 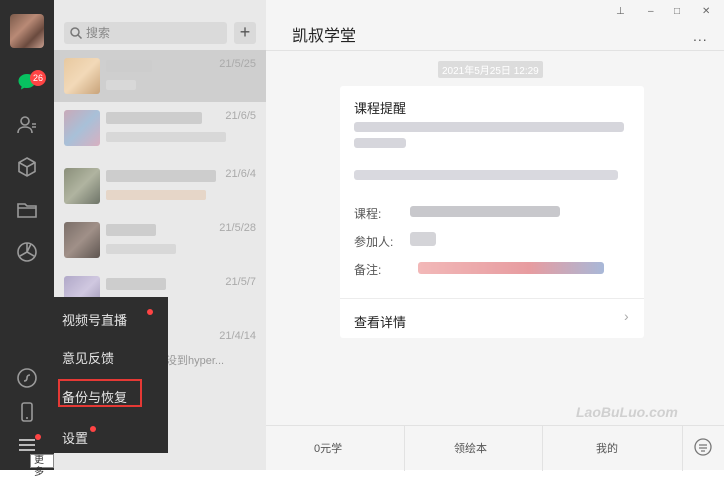 I want to click on view-details-link: 查看详情, so click(x=380, y=321).